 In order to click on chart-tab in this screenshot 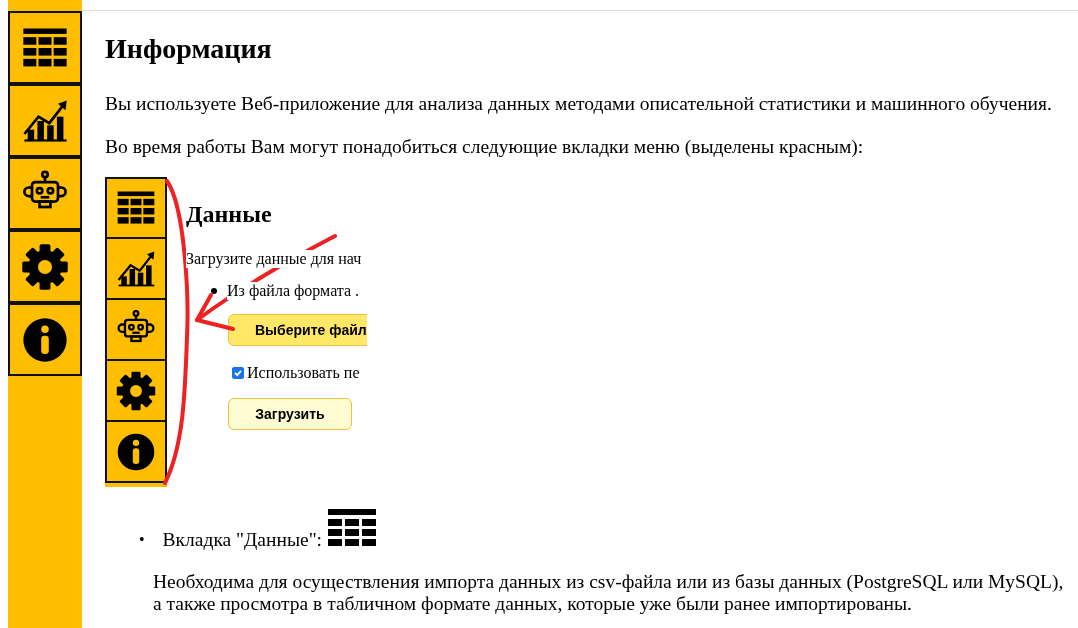, I will do `click(45, 120)`.